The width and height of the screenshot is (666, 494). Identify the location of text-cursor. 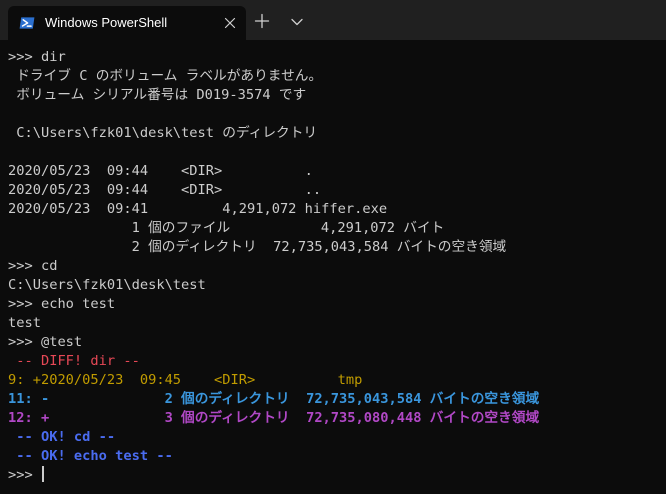
(42, 474).